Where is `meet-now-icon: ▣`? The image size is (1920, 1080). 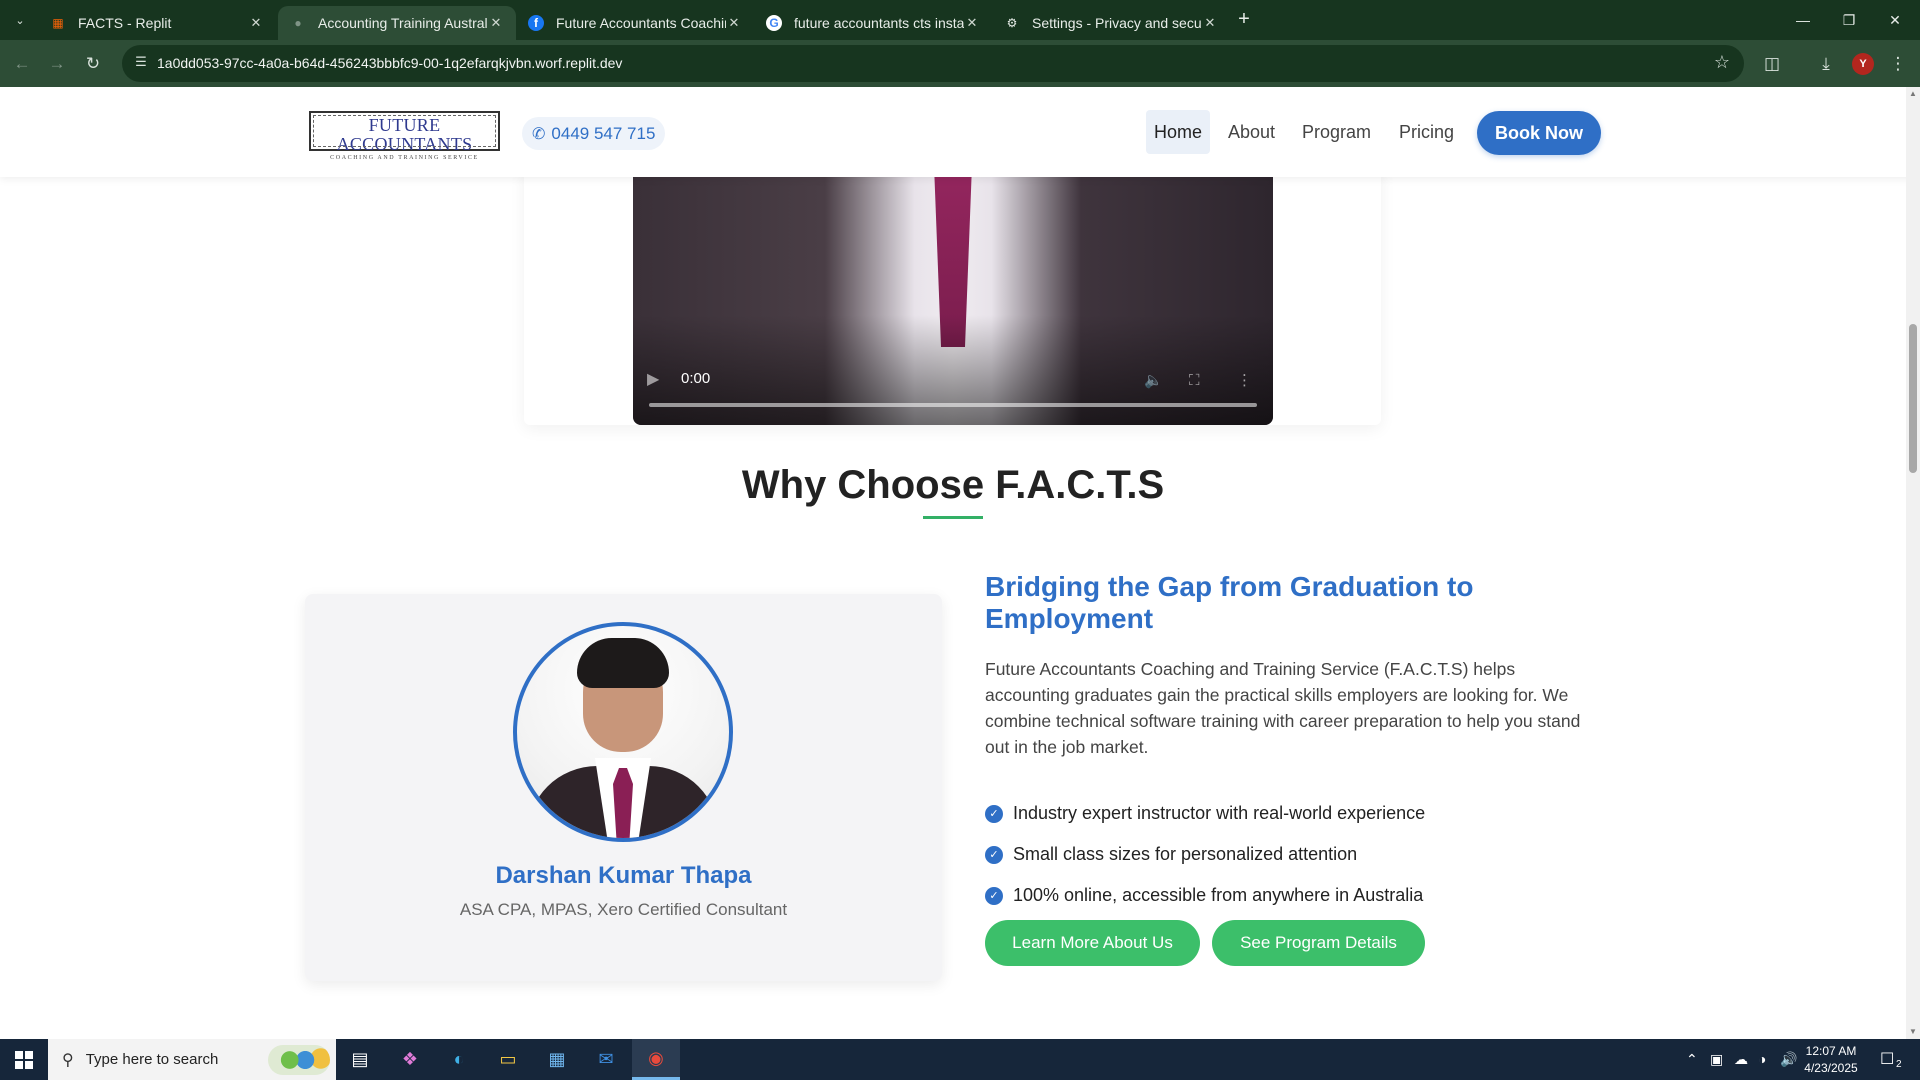
meet-now-icon: ▣ is located at coordinates (1716, 1059).